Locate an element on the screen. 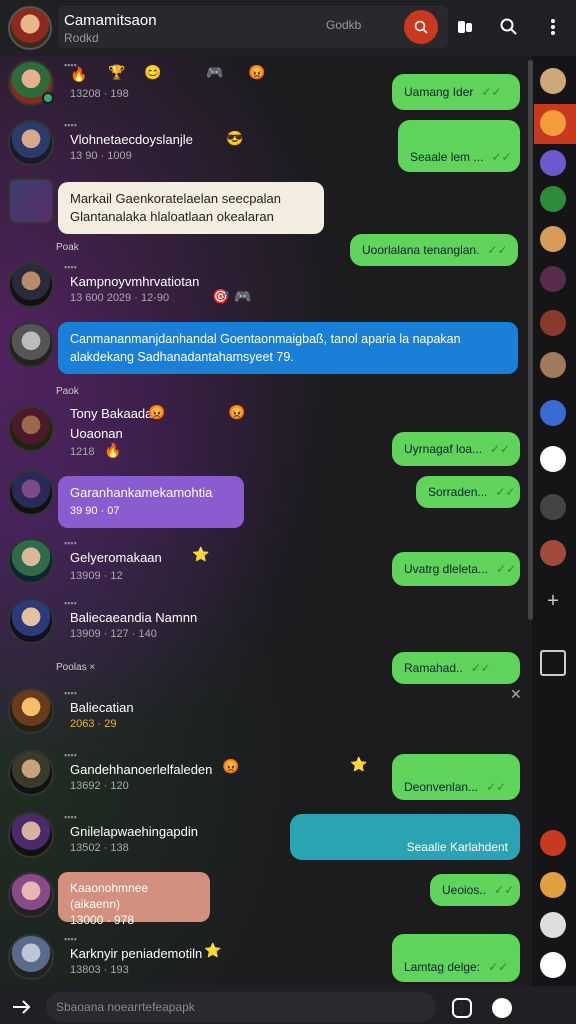  more-vert-icon is located at coordinates (553, 27).